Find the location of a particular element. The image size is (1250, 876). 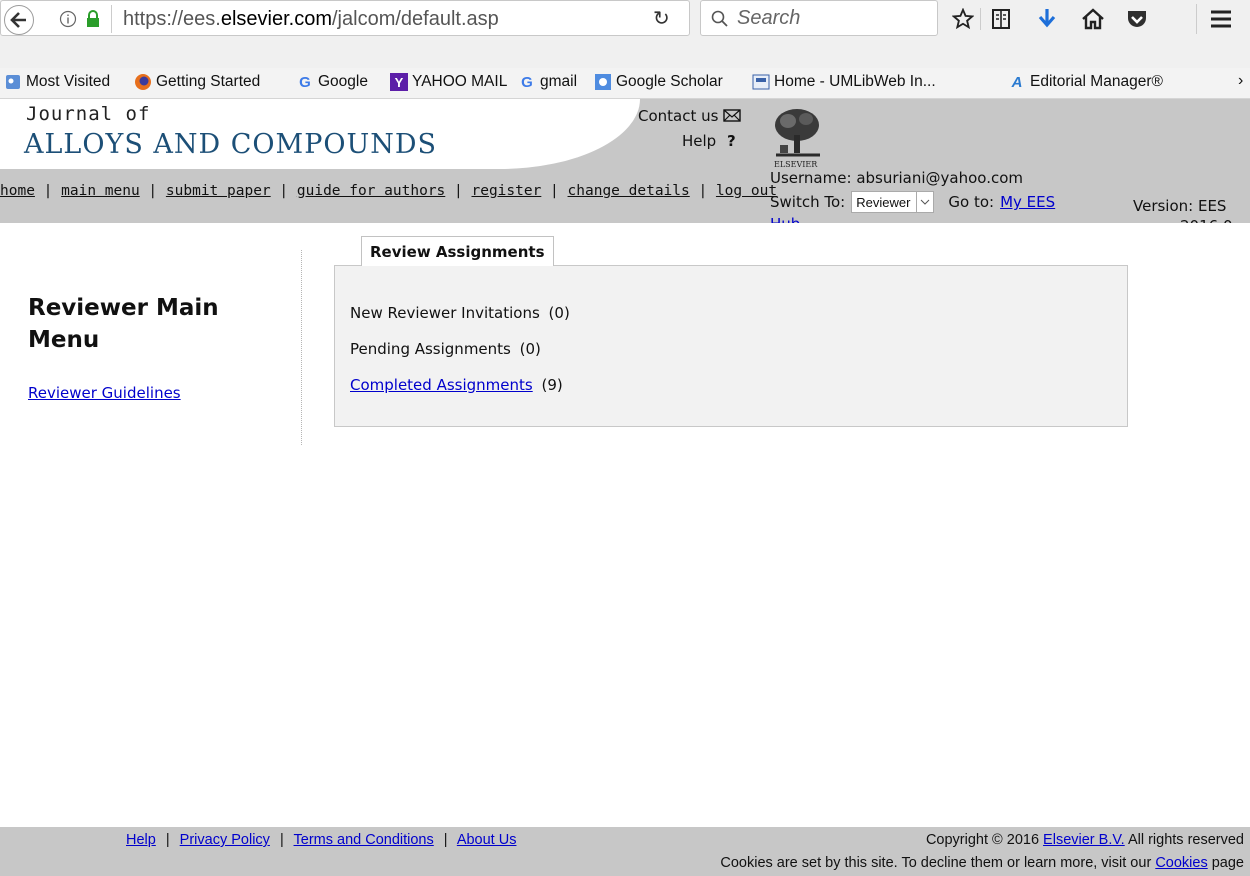

editorial-manager-icon: A is located at coordinates (1017, 82).